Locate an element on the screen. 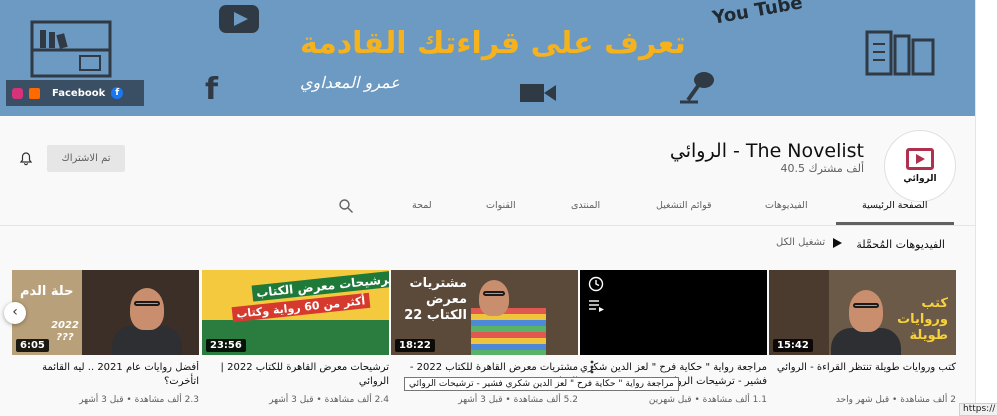  bell-icon is located at coordinates (26, 158).